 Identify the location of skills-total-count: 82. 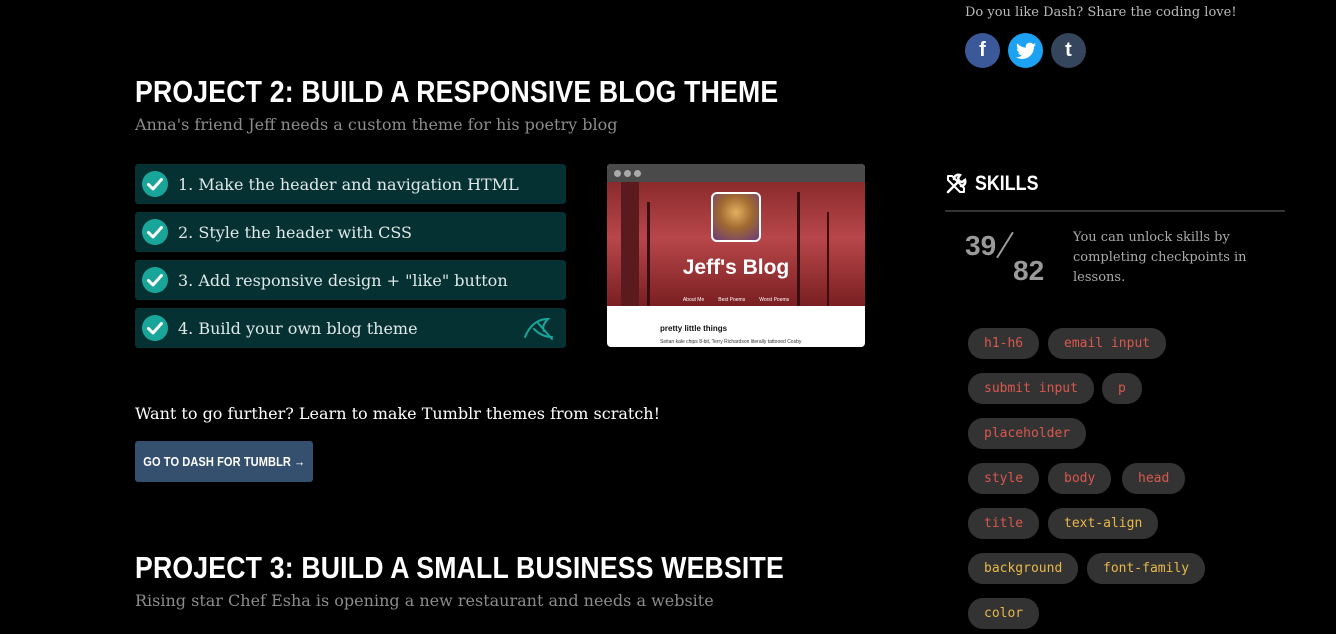
(1029, 270).